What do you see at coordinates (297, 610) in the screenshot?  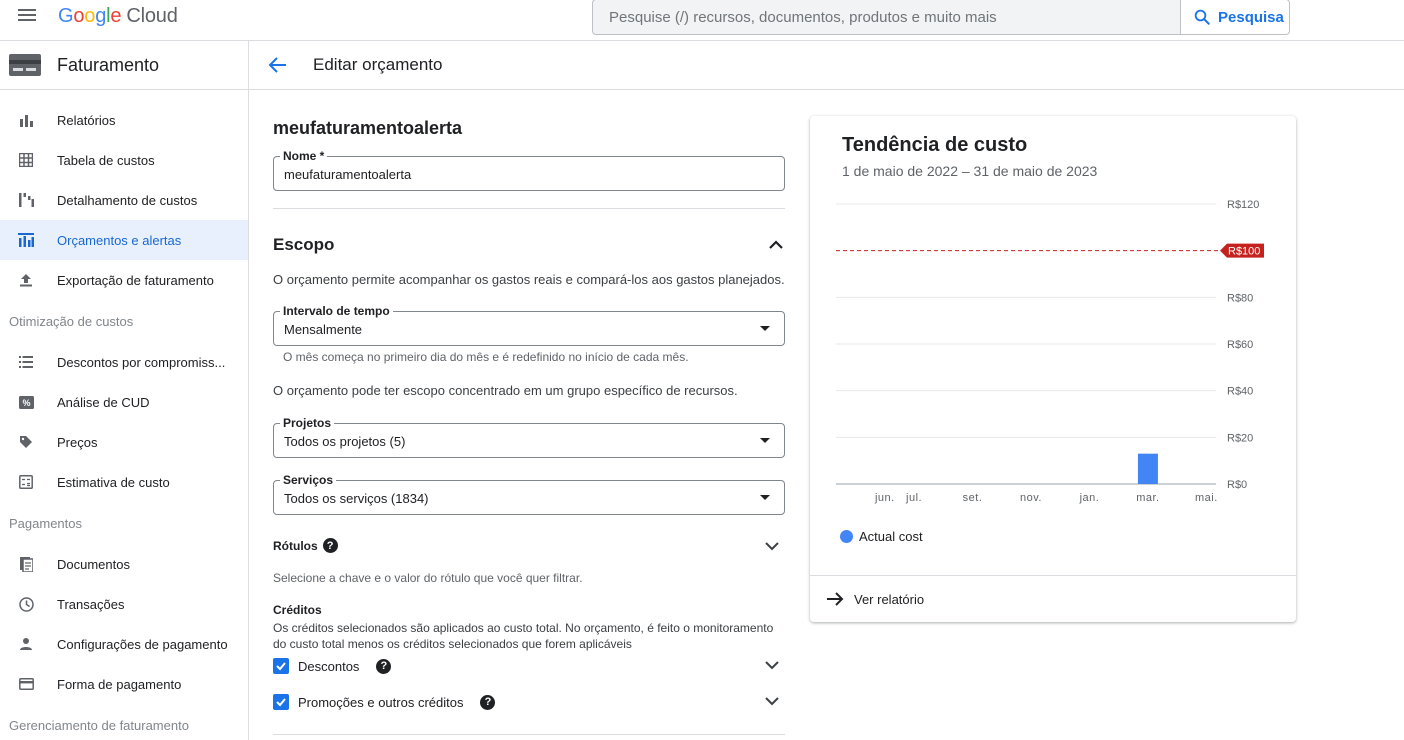 I see `credits-title: Créditos` at bounding box center [297, 610].